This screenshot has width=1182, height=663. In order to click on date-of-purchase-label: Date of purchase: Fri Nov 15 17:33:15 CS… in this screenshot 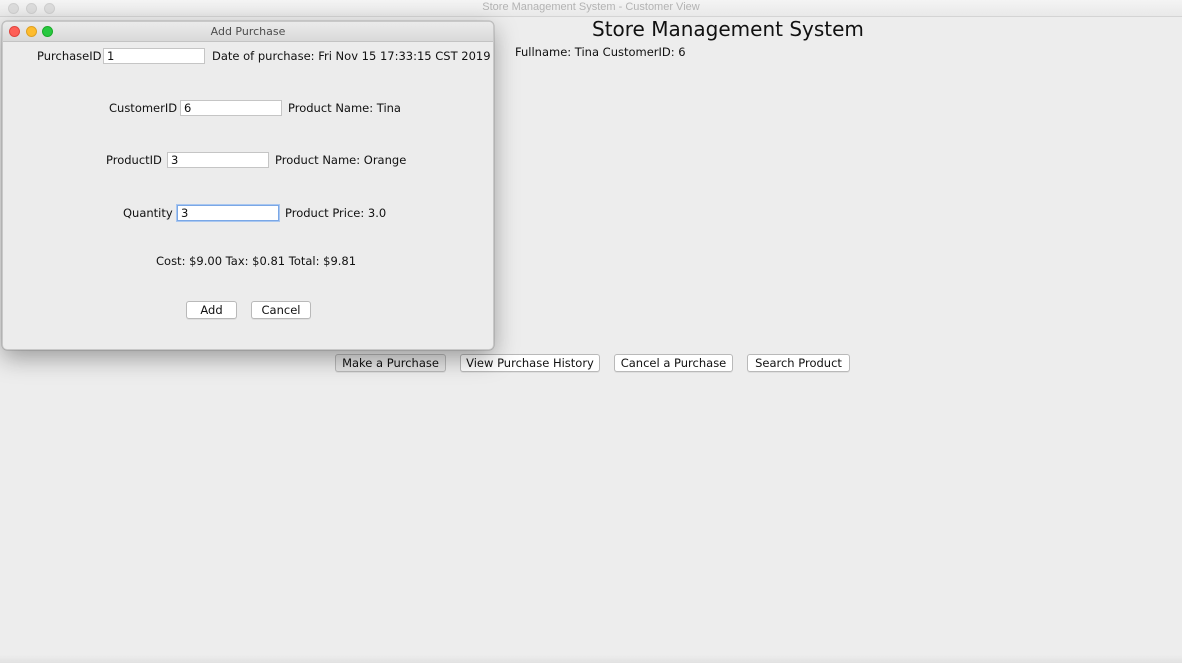, I will do `click(351, 56)`.